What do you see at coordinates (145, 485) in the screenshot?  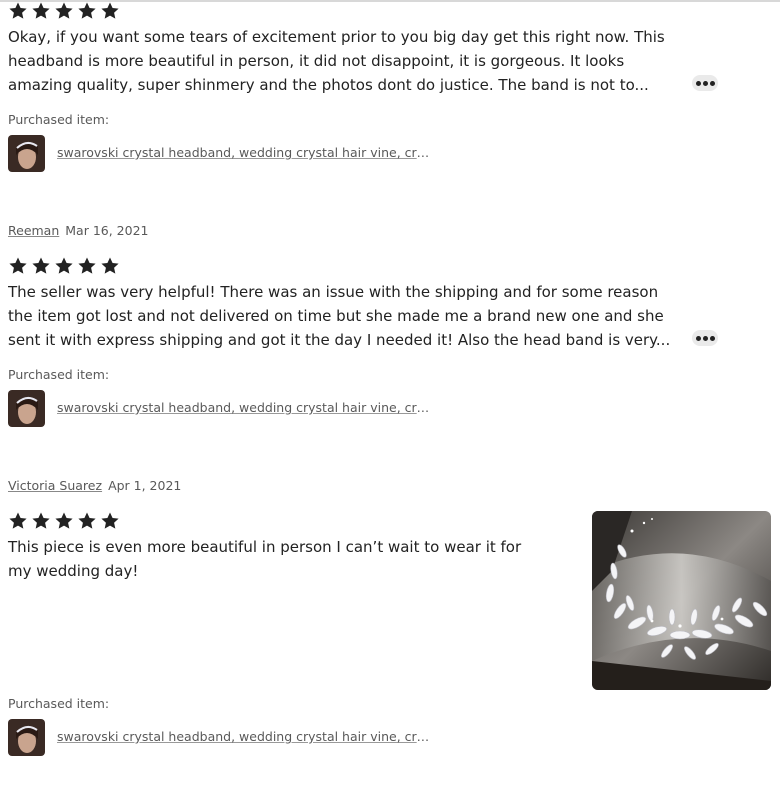 I see `review-date: Apr 1, 2021` at bounding box center [145, 485].